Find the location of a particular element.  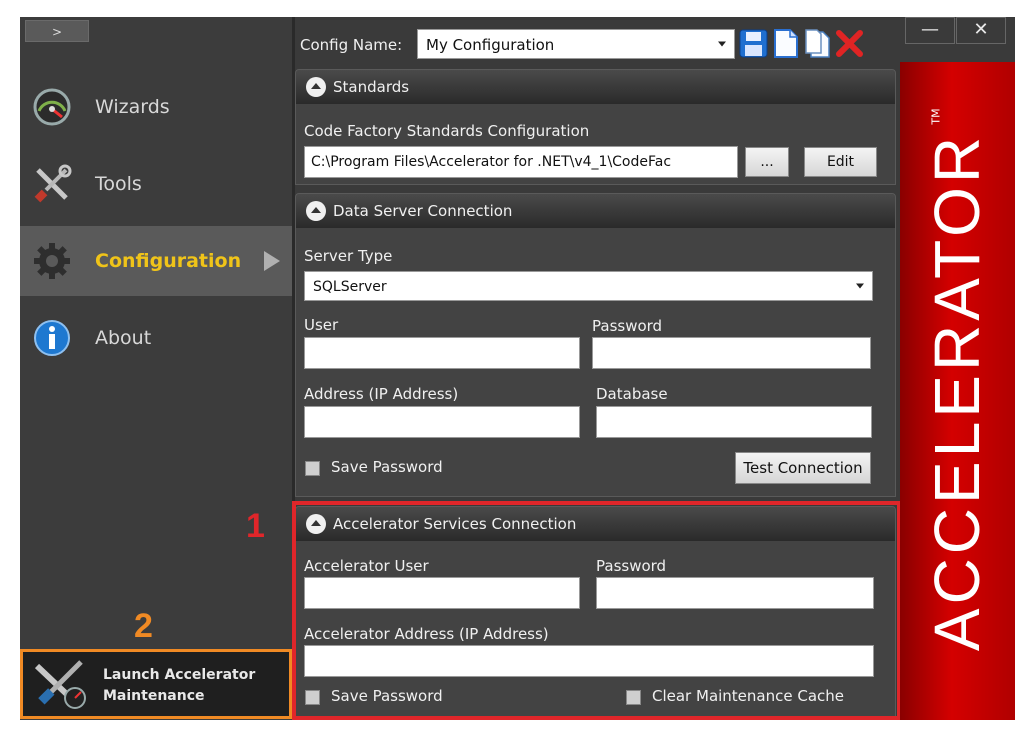

standards-section-header: Standards is located at coordinates (595, 87).